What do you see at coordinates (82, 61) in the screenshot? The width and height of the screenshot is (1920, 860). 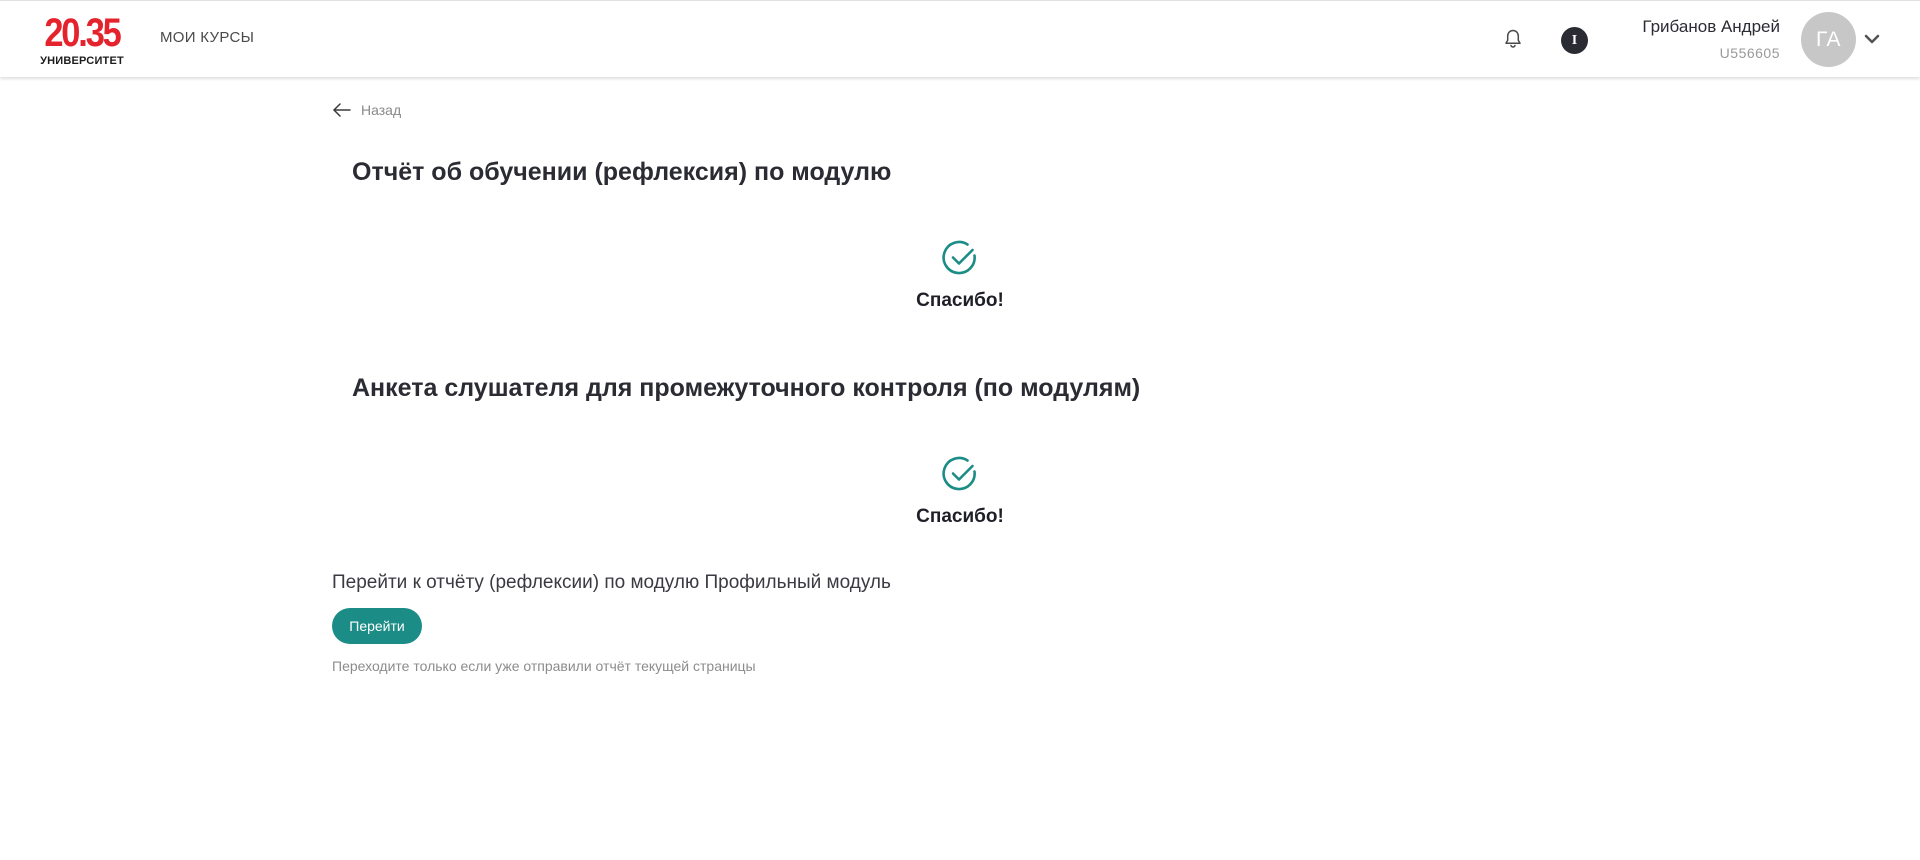 I see `logo-subtitle: УНИВЕРСИТЕТ` at bounding box center [82, 61].